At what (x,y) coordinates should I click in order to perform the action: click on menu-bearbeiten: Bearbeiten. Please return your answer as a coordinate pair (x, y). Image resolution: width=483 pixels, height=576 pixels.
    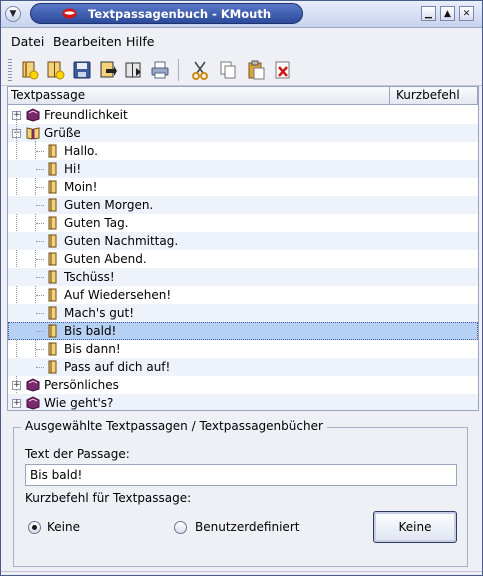
    Looking at the image, I should click on (87, 41).